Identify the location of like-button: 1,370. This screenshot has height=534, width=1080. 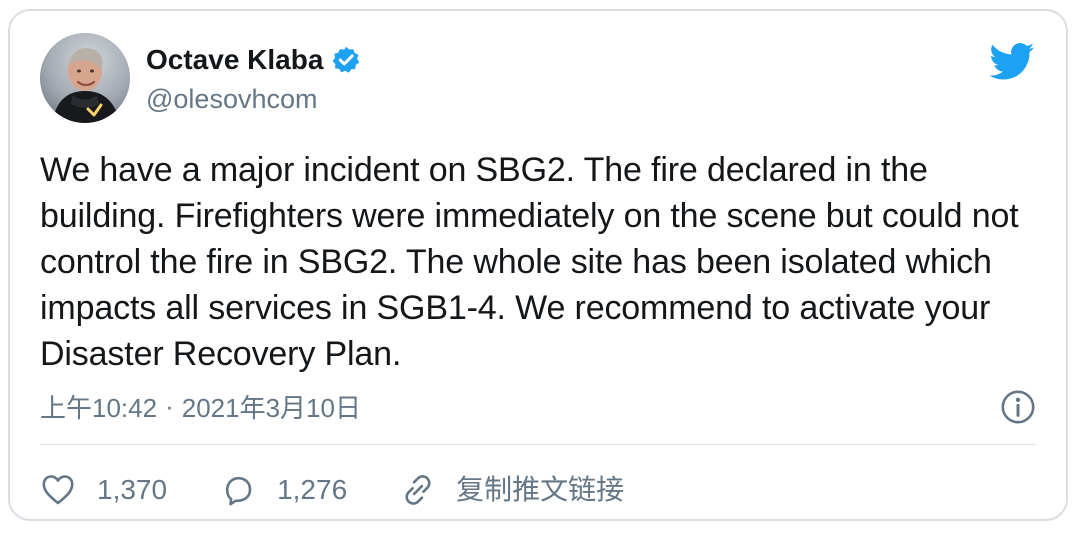
(103, 490).